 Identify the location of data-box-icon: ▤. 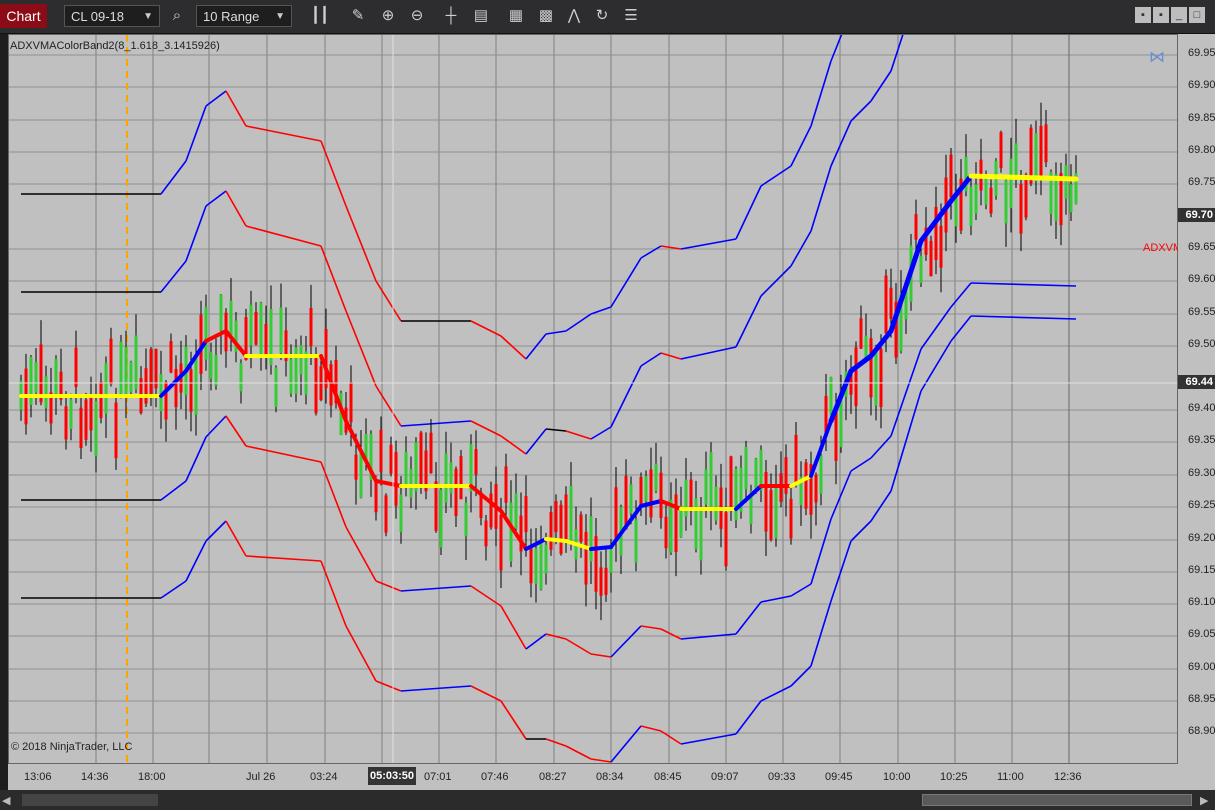
(481, 16).